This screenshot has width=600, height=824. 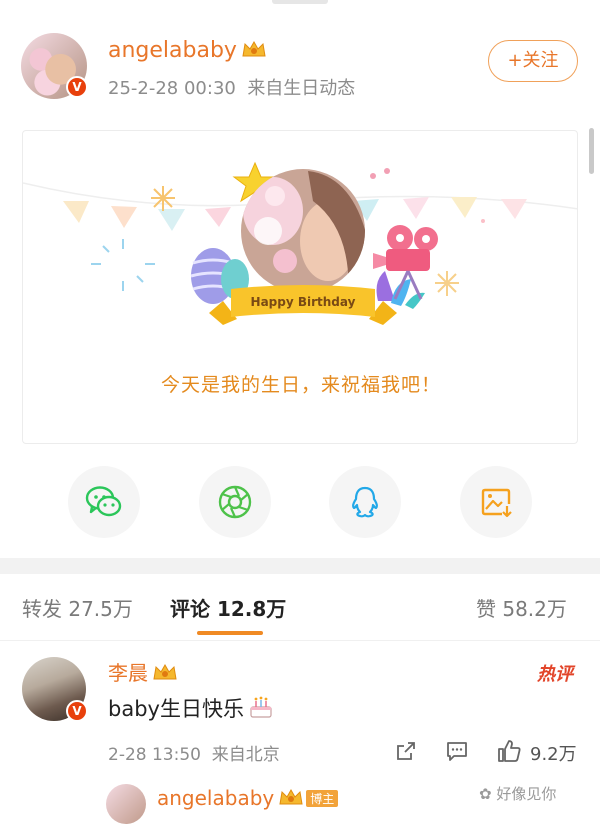 What do you see at coordinates (261, 707) in the screenshot?
I see `cake-icon` at bounding box center [261, 707].